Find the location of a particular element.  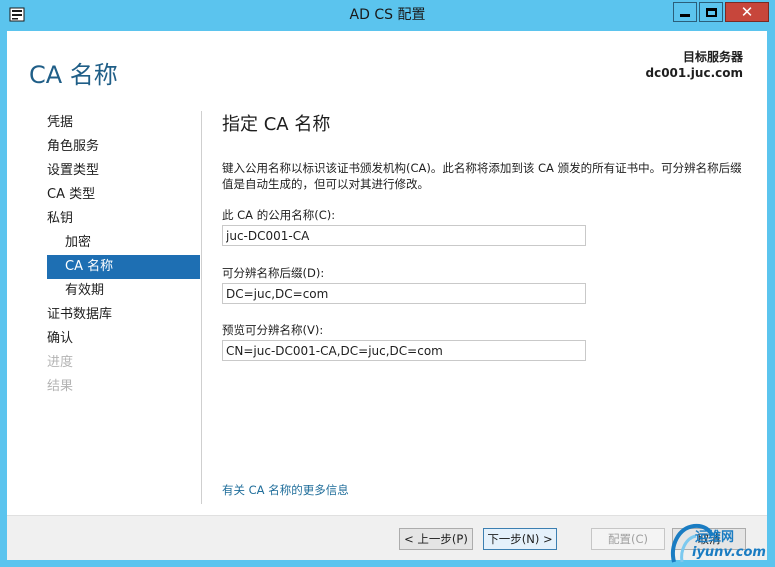

watermark-text-cn: 运维网 is located at coordinates (715, 537).